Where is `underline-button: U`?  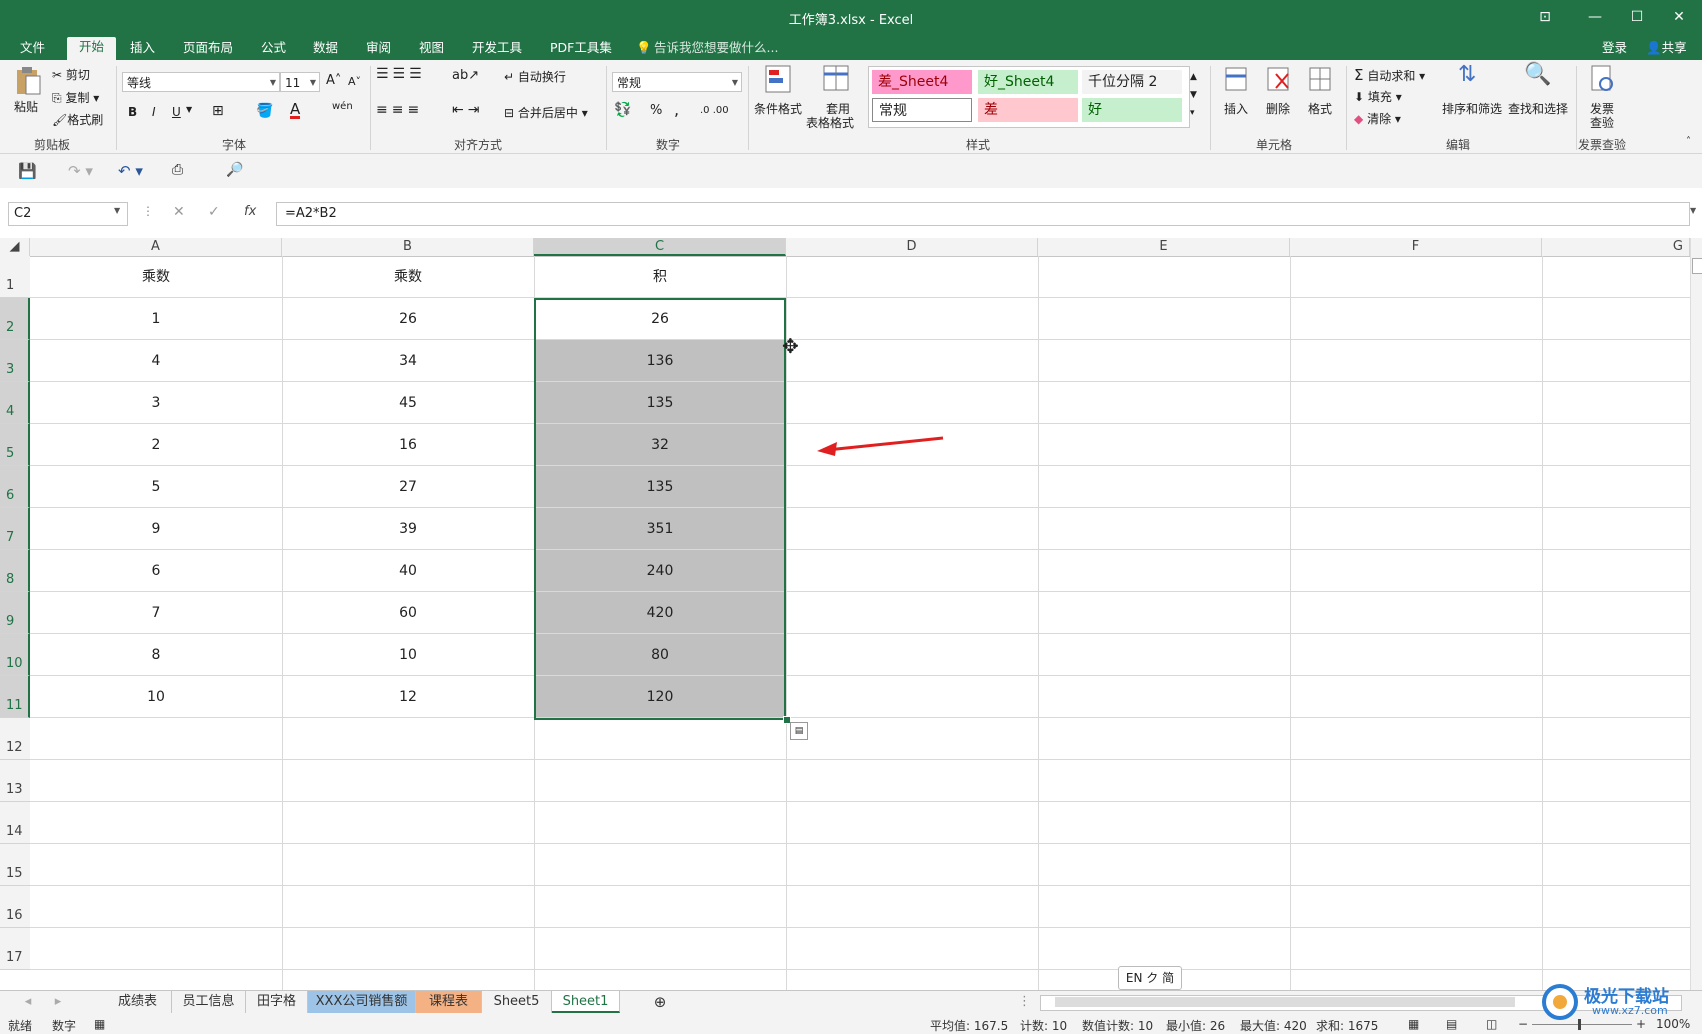 underline-button: U is located at coordinates (176, 112).